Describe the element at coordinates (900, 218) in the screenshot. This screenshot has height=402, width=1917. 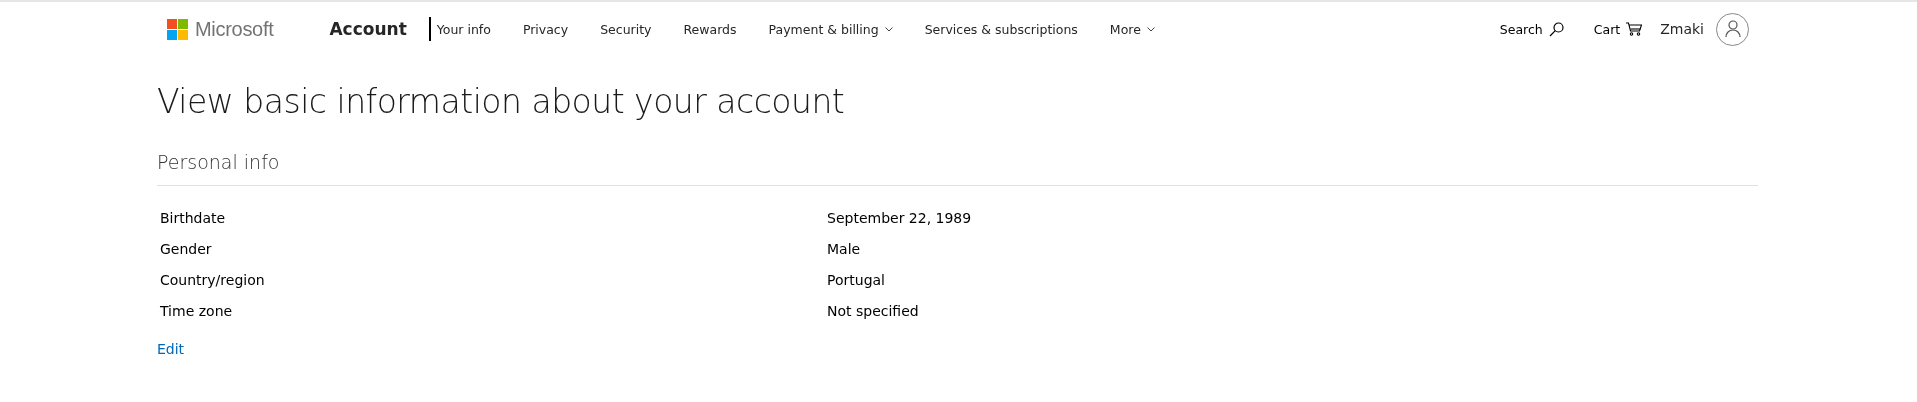
I see `field-value: September 22, 1989` at that location.